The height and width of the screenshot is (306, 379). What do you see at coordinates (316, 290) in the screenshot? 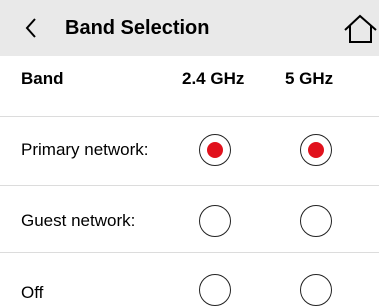
I see `radio-off-5ghz` at bounding box center [316, 290].